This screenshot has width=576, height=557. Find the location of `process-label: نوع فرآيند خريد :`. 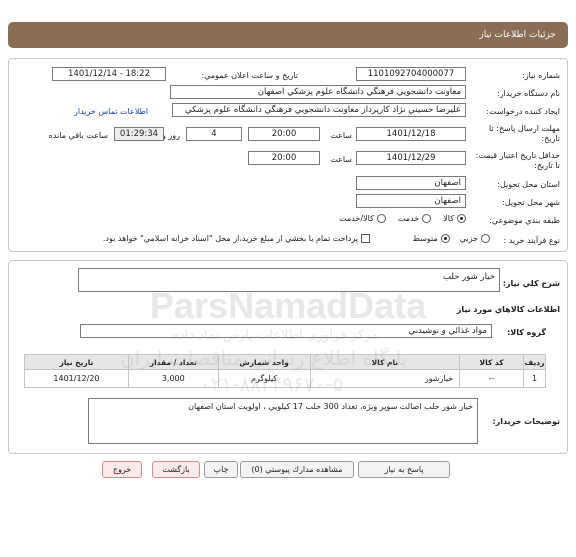

process-label: نوع فرآيند خريد : is located at coordinates (531, 240).